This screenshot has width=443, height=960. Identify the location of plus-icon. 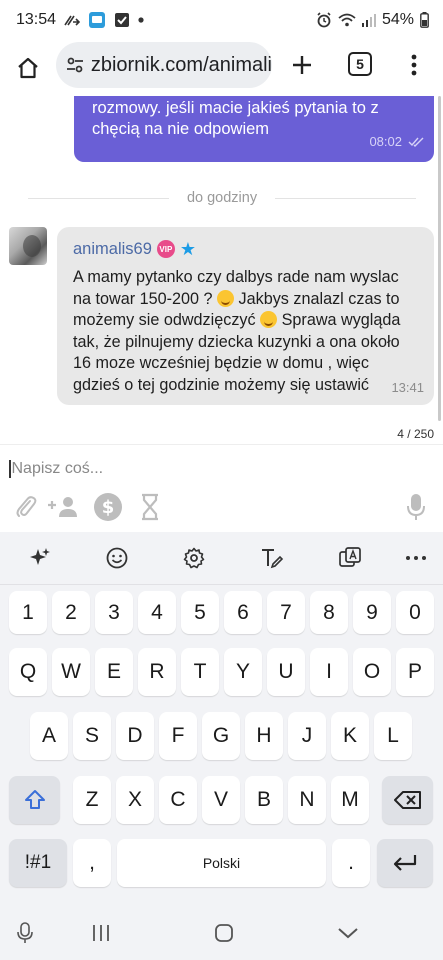
(302, 65).